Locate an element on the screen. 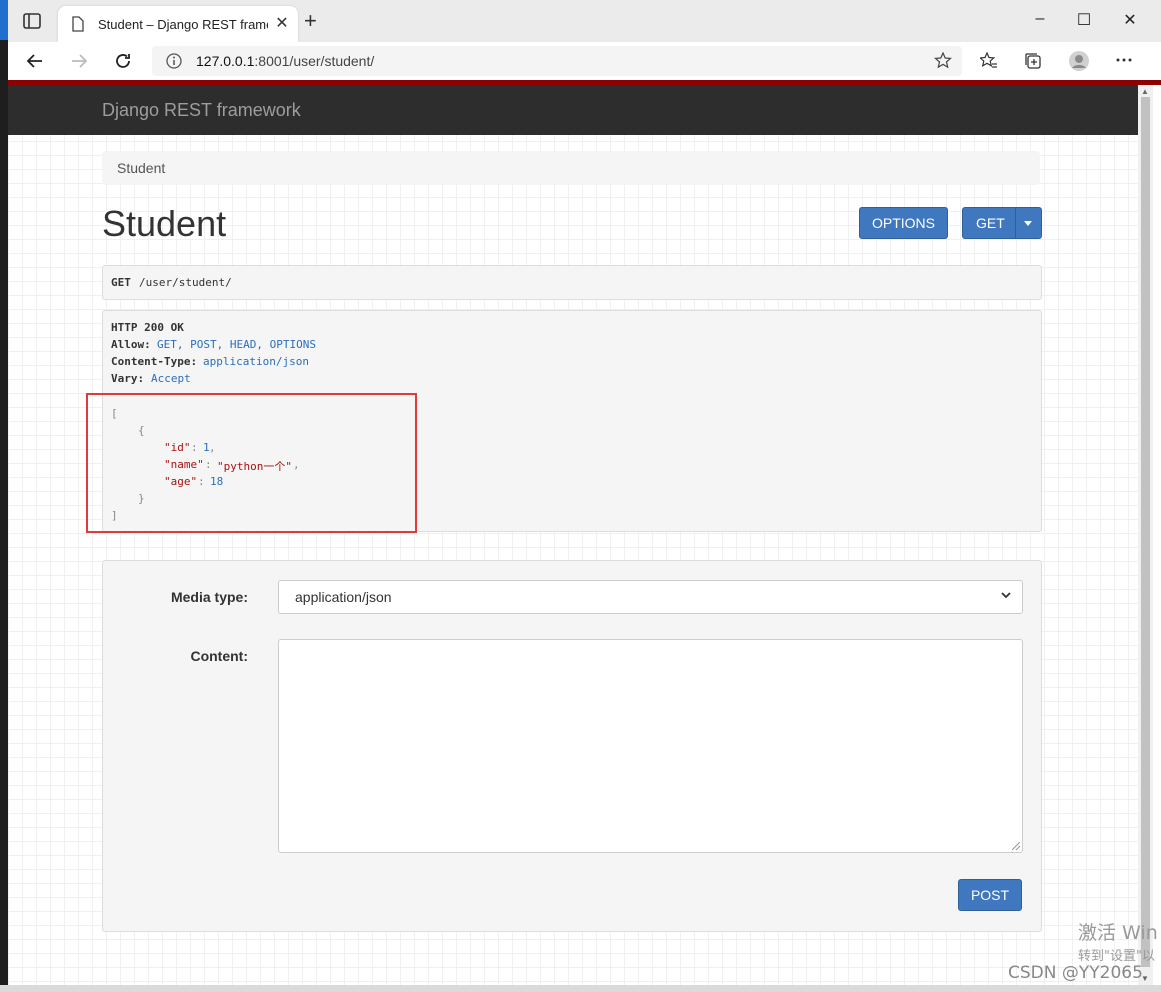 The height and width of the screenshot is (992, 1161). scroll-up-icon: ▲ is located at coordinates (1145, 91).